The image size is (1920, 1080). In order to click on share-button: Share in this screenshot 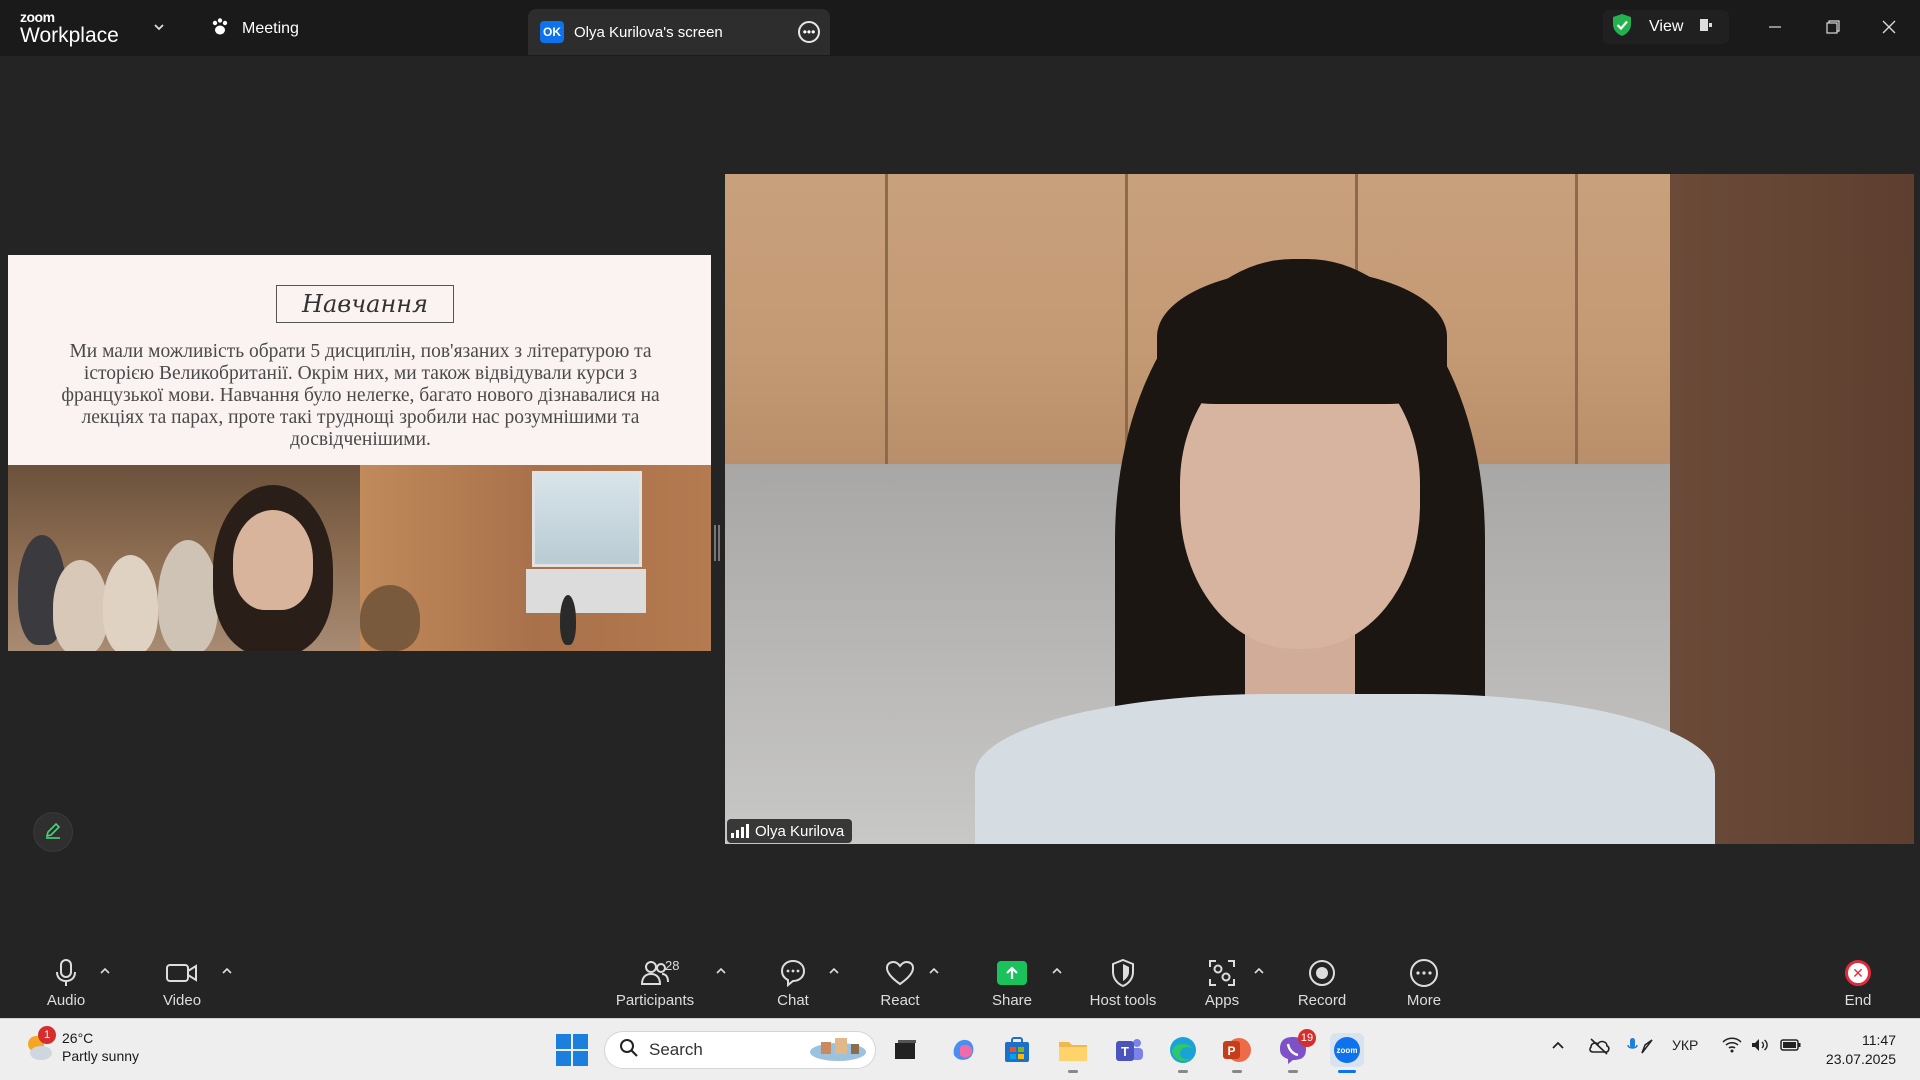, I will do `click(1012, 985)`.